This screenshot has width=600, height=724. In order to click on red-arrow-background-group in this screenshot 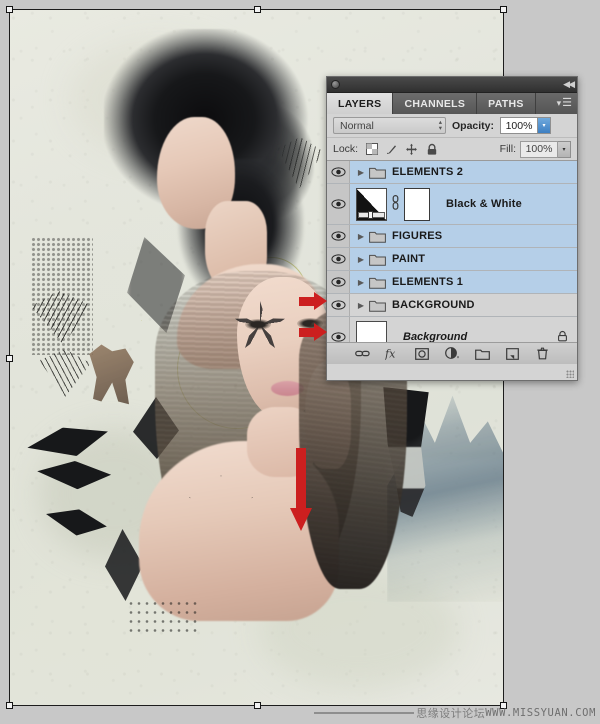, I will do `click(313, 301)`.